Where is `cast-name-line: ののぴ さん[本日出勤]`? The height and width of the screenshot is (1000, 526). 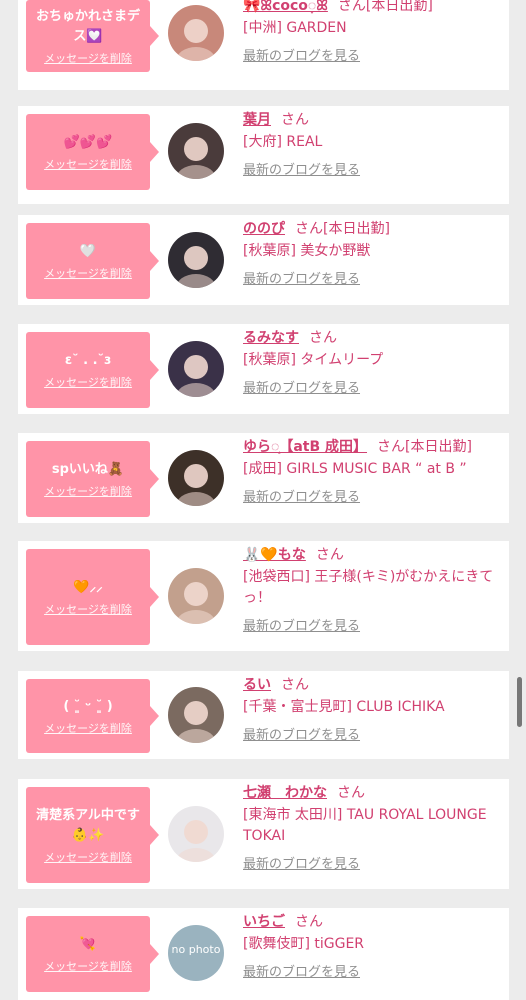
cast-name-line: ののぴ さん[本日出勤] is located at coordinates (372, 229).